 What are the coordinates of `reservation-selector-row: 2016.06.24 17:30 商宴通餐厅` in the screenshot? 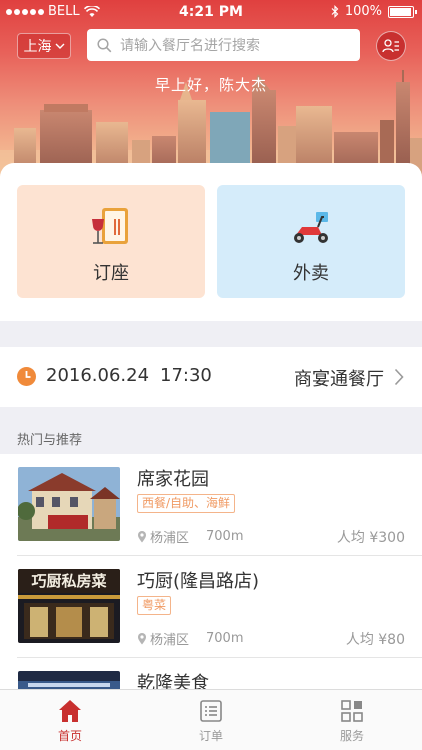 It's located at (211, 377).